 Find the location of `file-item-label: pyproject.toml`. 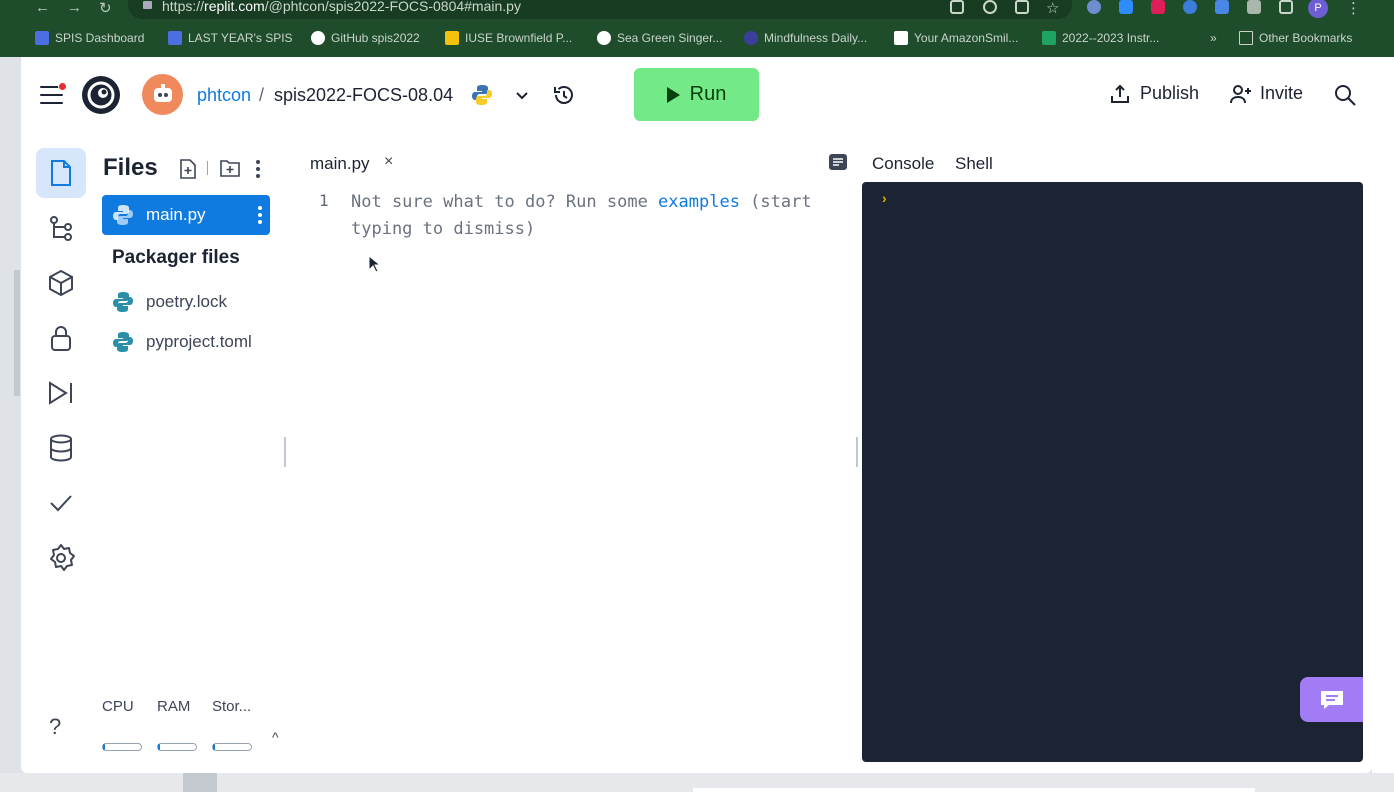

file-item-label: pyproject.toml is located at coordinates (199, 341).